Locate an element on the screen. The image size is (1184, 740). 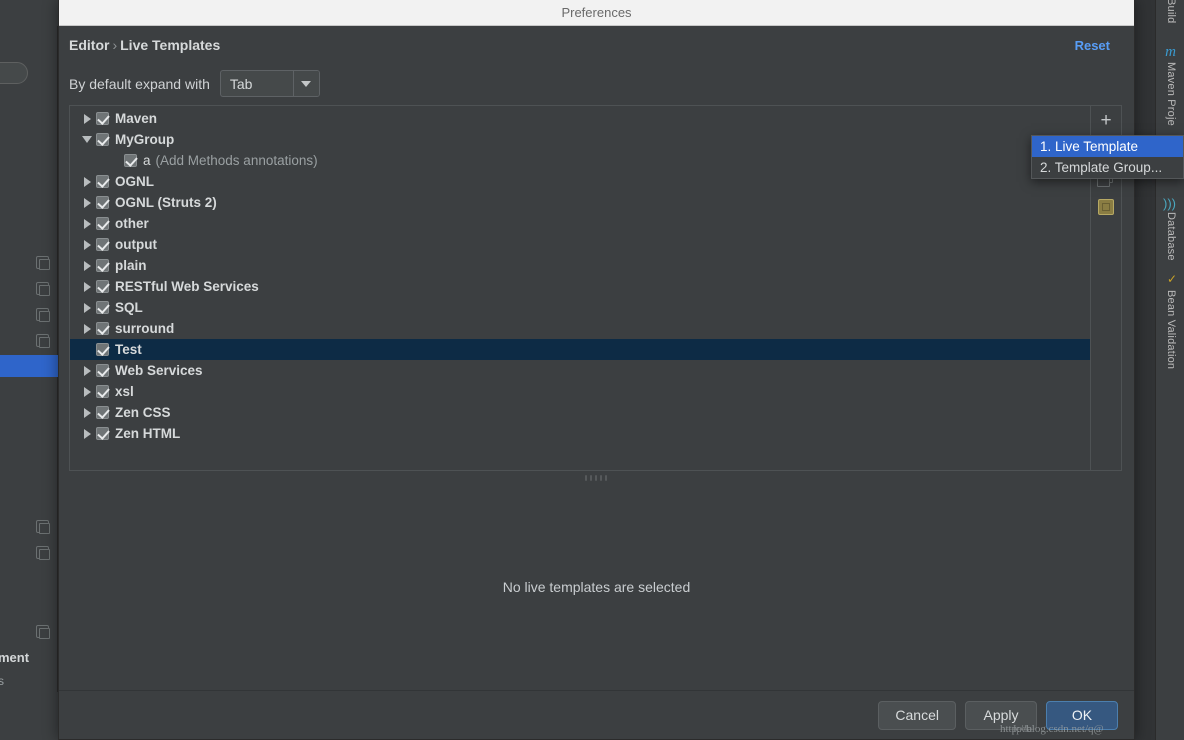
tree-row-label: SQL is located at coordinates (129, 307).